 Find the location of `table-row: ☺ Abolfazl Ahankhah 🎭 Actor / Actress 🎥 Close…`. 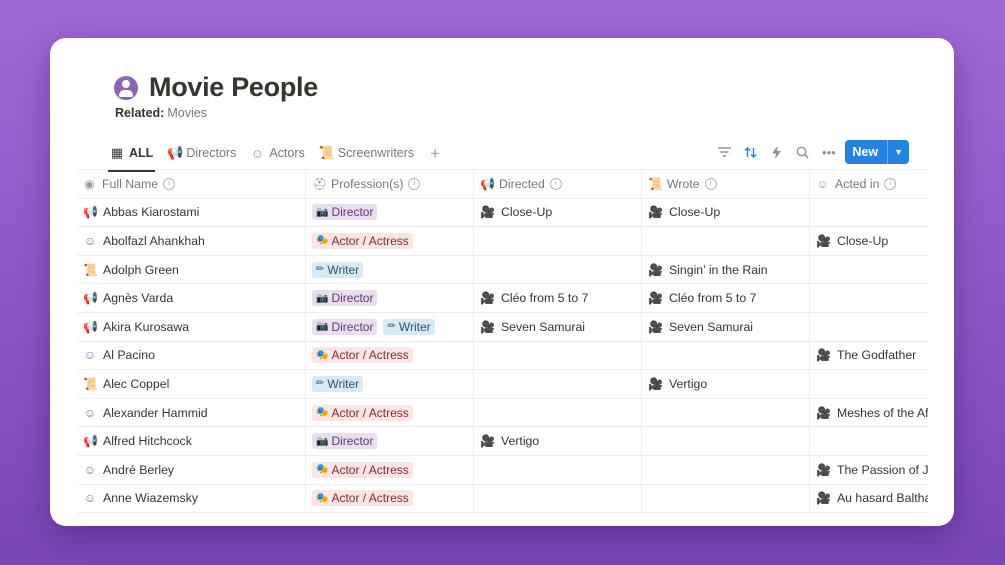

table-row: ☺ Abolfazl Ahankhah 🎭 Actor / Actress 🎥 Close… is located at coordinates (502, 241).